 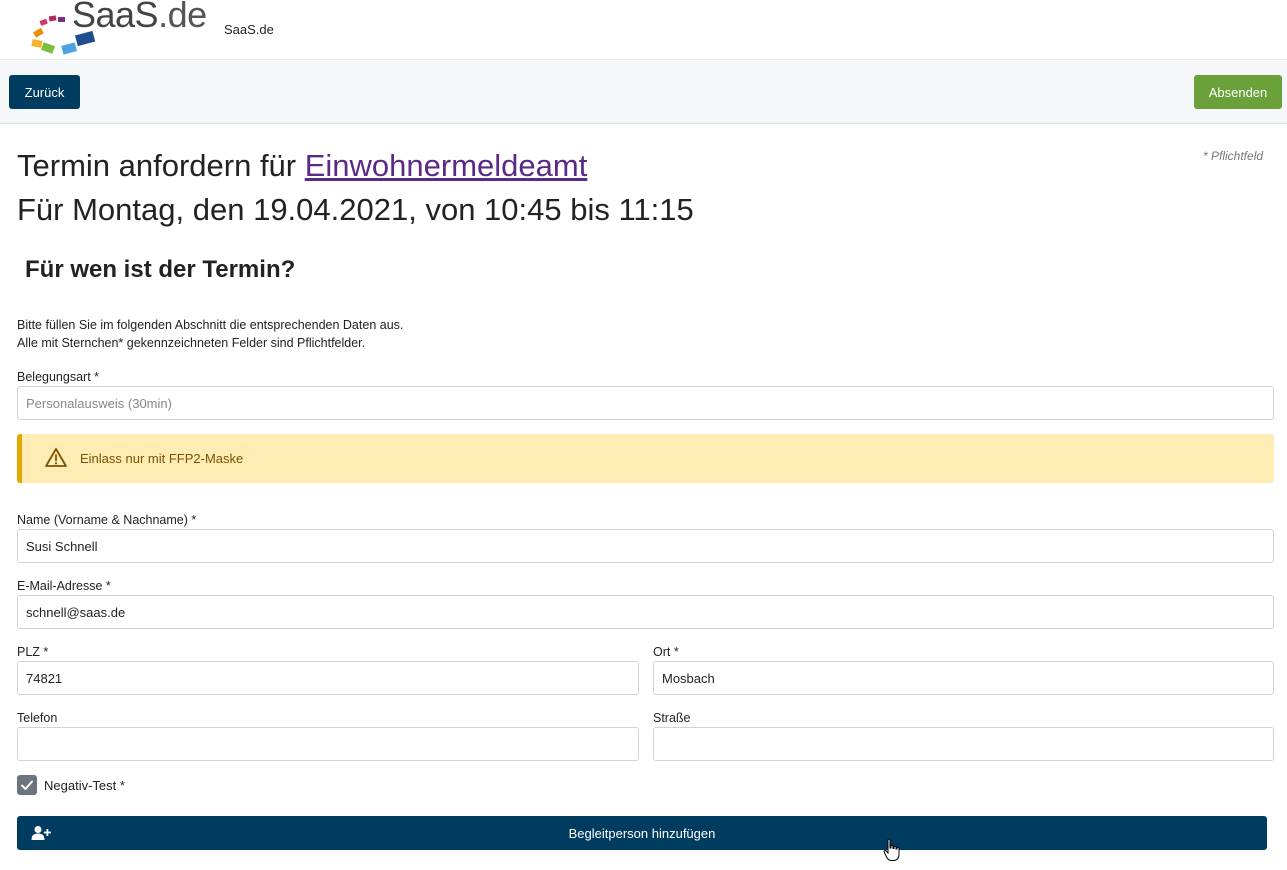 I want to click on saas-logo: SaaS.de, so click(x=118, y=29).